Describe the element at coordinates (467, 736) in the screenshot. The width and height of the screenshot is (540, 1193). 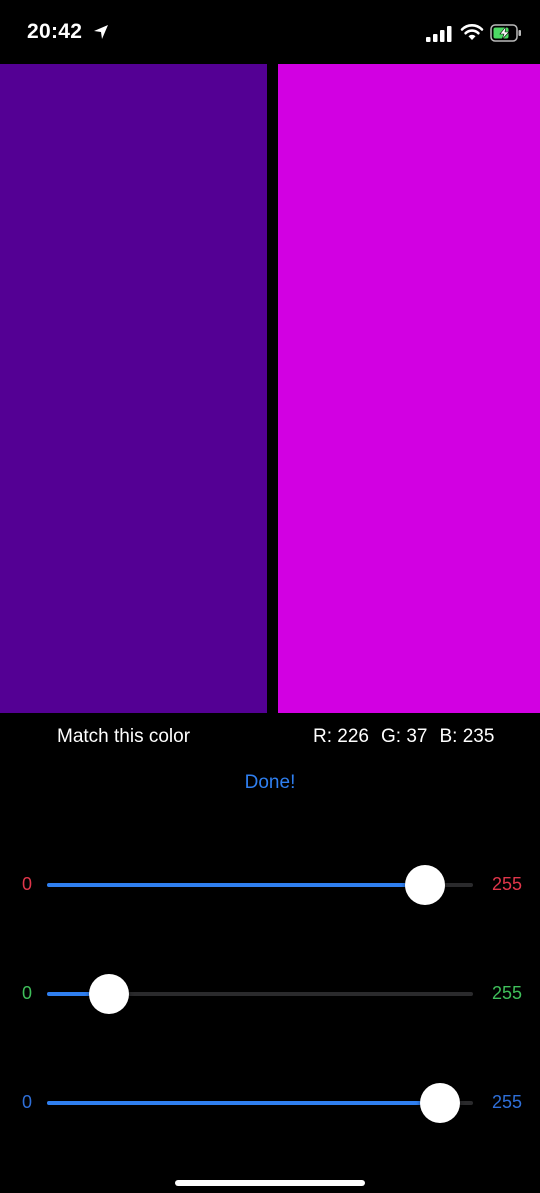
I see `blue-readout: B: 235` at that location.